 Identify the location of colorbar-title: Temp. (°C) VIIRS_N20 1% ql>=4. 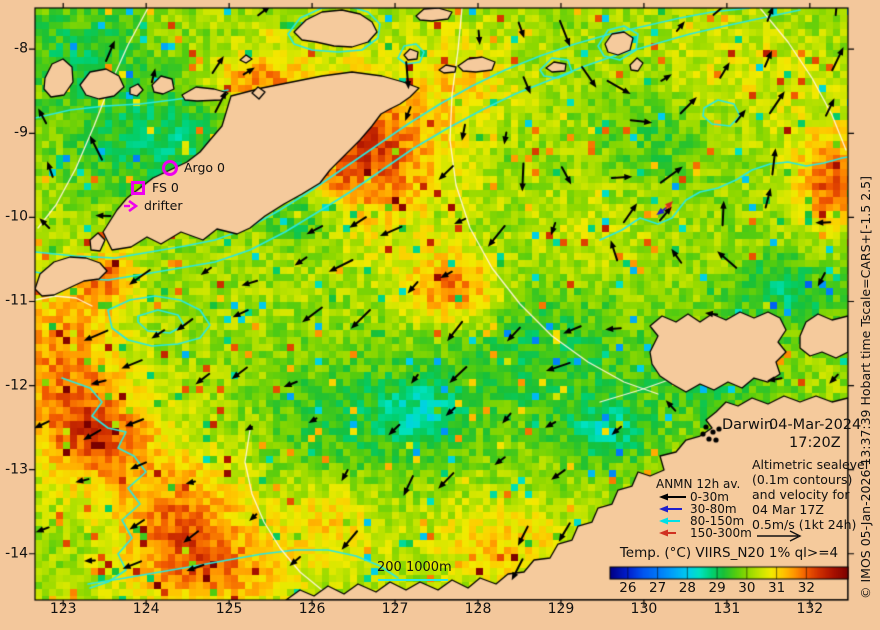
(729, 553).